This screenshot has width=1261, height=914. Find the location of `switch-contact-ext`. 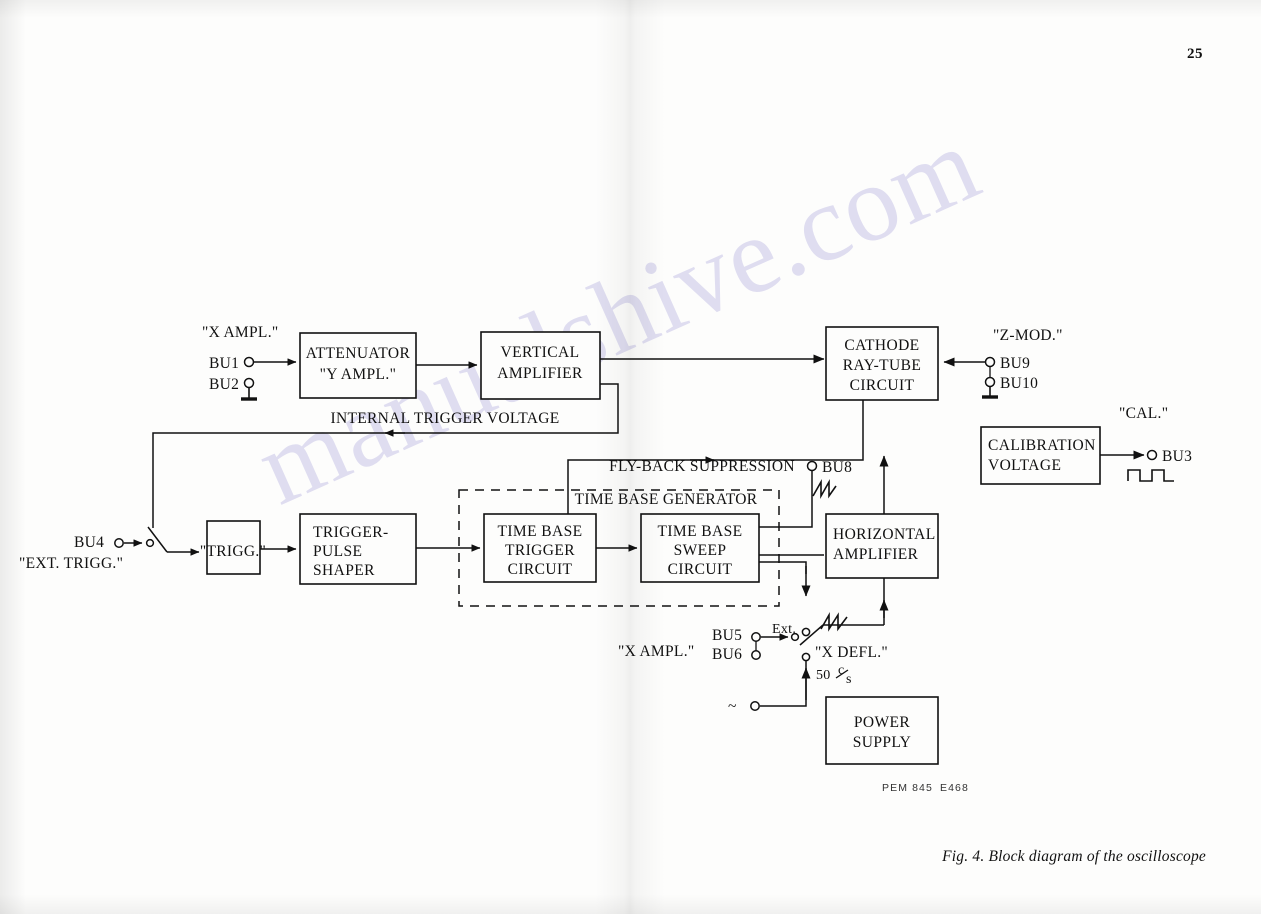

switch-contact-ext is located at coordinates (150, 543).